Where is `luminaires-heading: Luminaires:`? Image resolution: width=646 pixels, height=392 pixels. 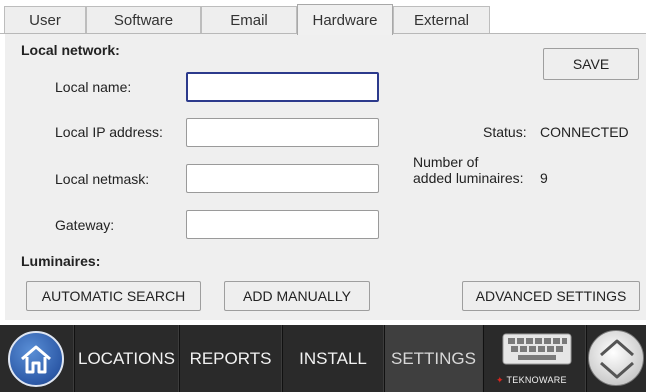
luminaires-heading: Luminaires: is located at coordinates (61, 261).